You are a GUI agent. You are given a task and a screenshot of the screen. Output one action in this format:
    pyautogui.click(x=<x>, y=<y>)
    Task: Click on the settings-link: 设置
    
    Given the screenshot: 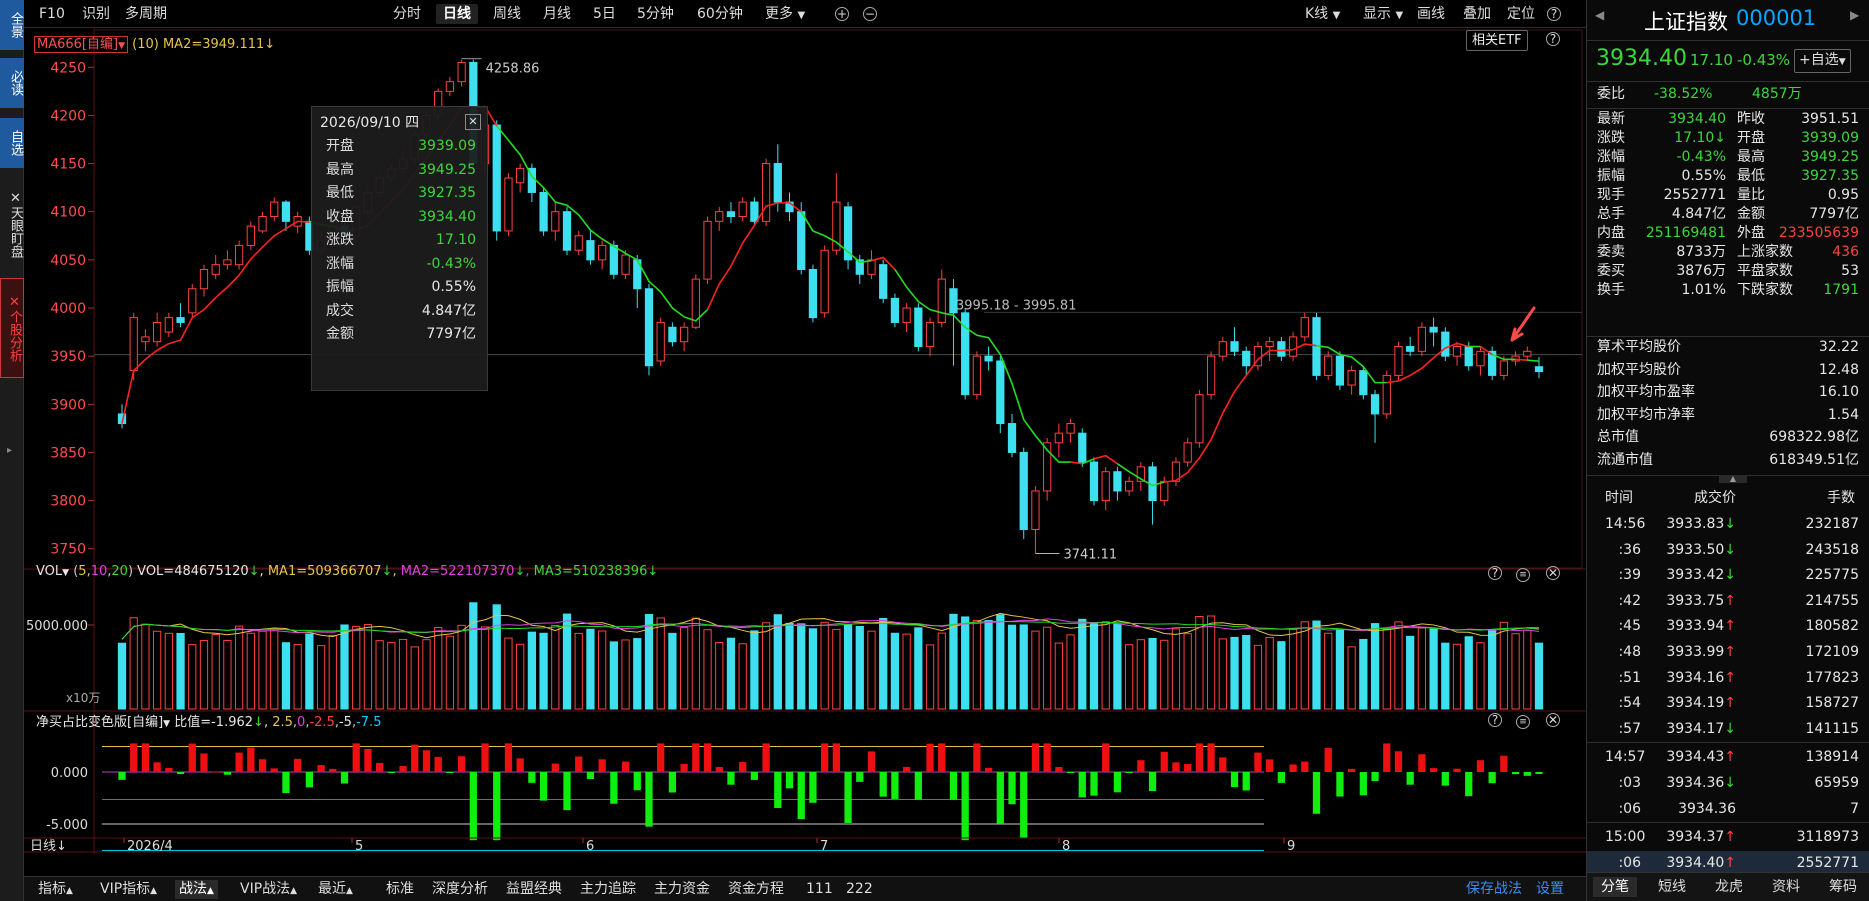 What is the action you would take?
    pyautogui.click(x=1550, y=889)
    